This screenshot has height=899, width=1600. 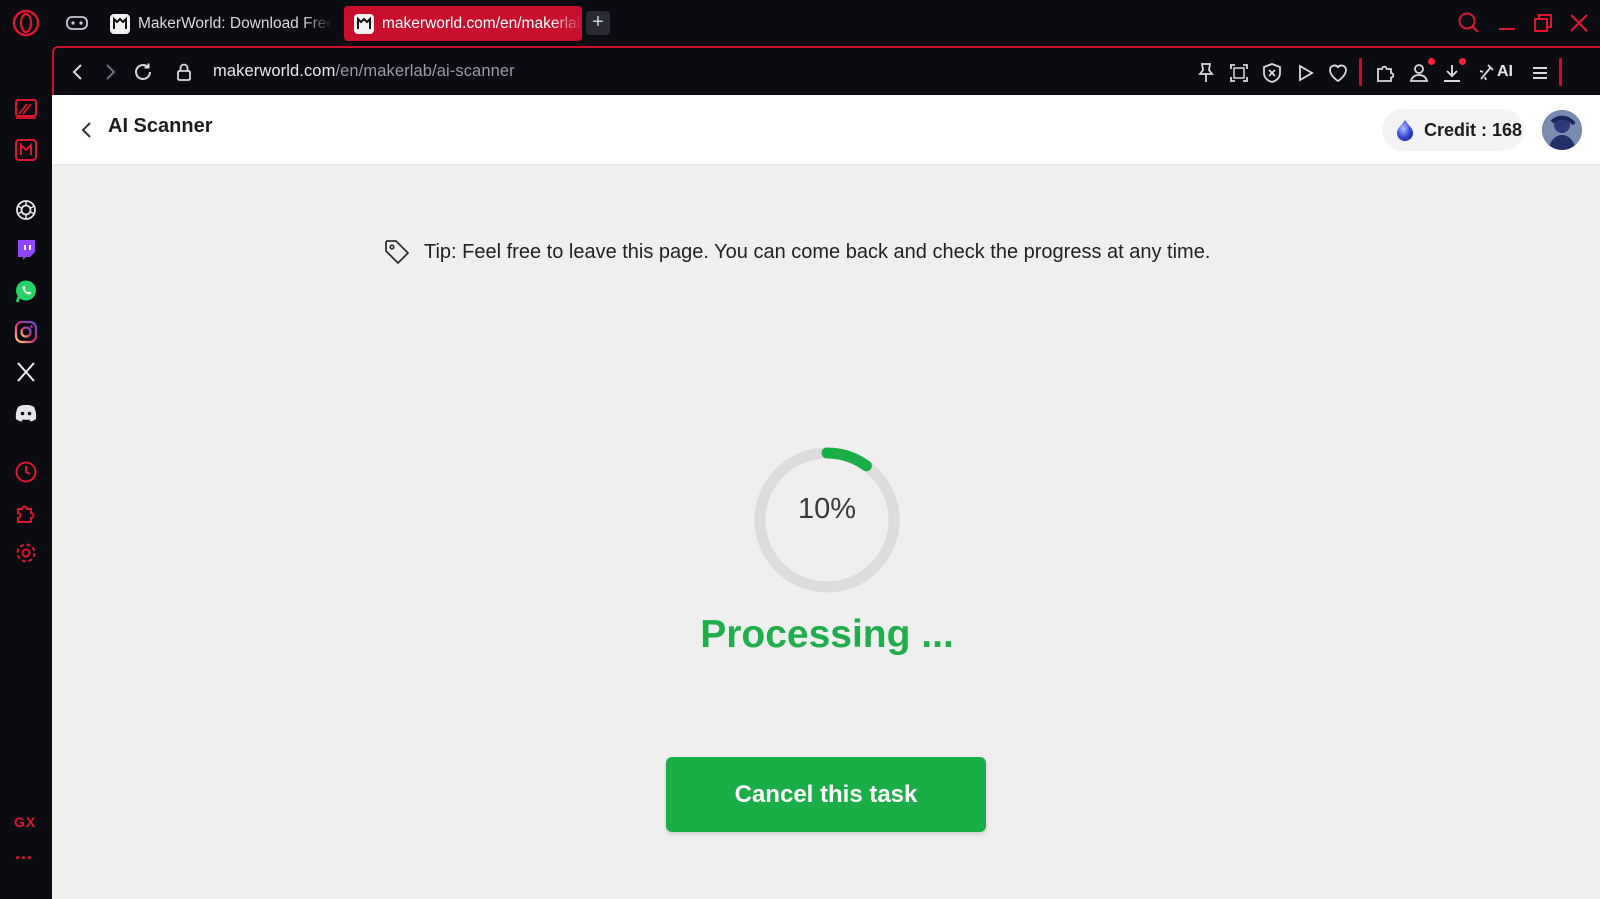 What do you see at coordinates (26, 513) in the screenshot?
I see `extensions-puzzle-icon` at bounding box center [26, 513].